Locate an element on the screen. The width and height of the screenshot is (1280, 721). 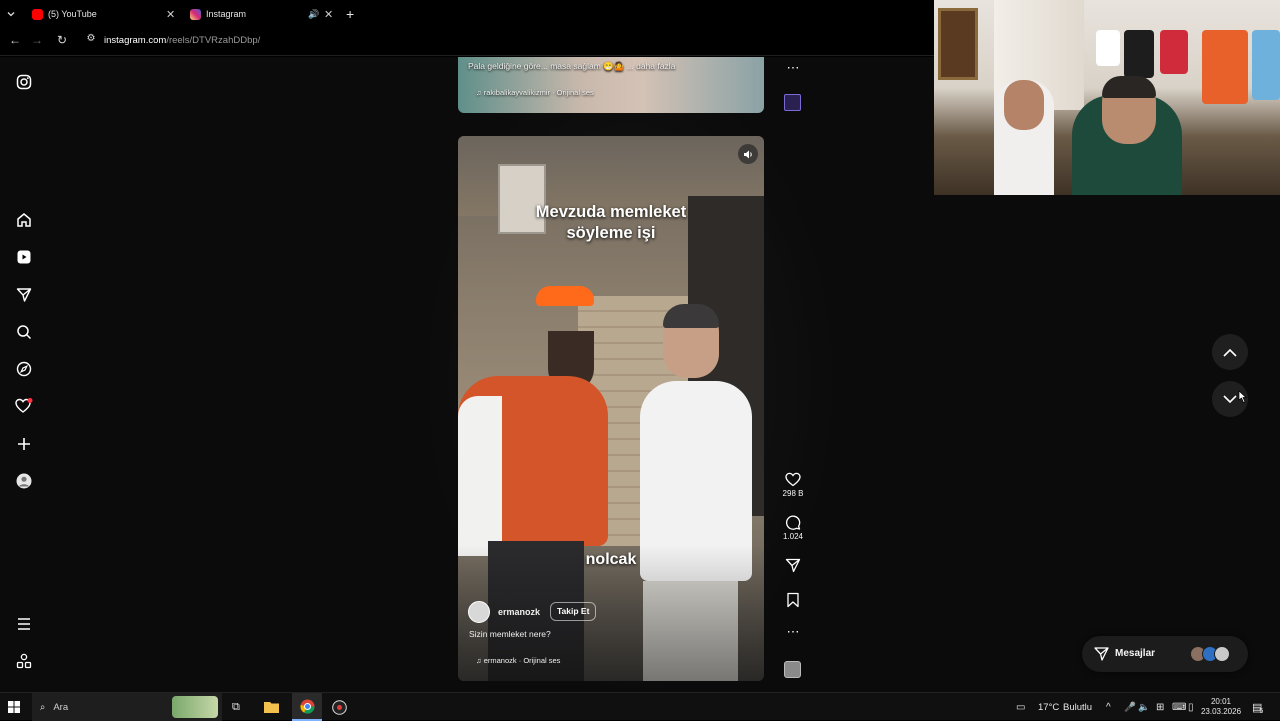
search-icon: ⌕ is located at coordinates (43, 707).